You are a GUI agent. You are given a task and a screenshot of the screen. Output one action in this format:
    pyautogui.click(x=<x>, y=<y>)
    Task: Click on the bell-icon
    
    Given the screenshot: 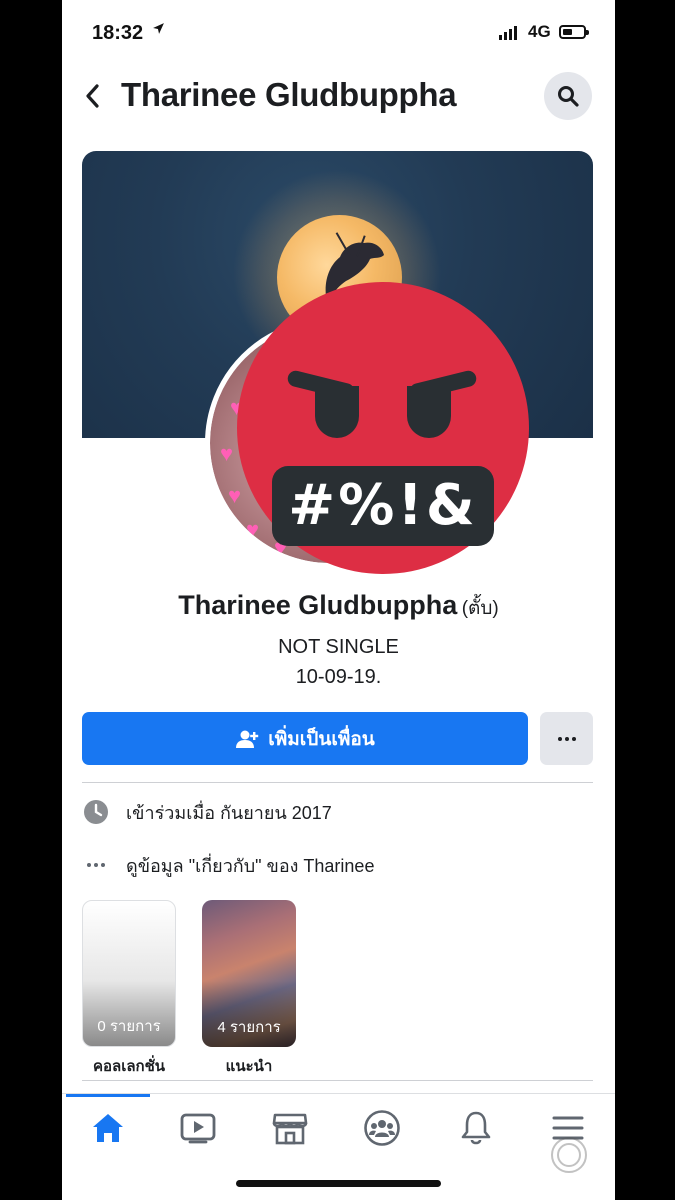 What is the action you would take?
    pyautogui.click(x=476, y=1128)
    